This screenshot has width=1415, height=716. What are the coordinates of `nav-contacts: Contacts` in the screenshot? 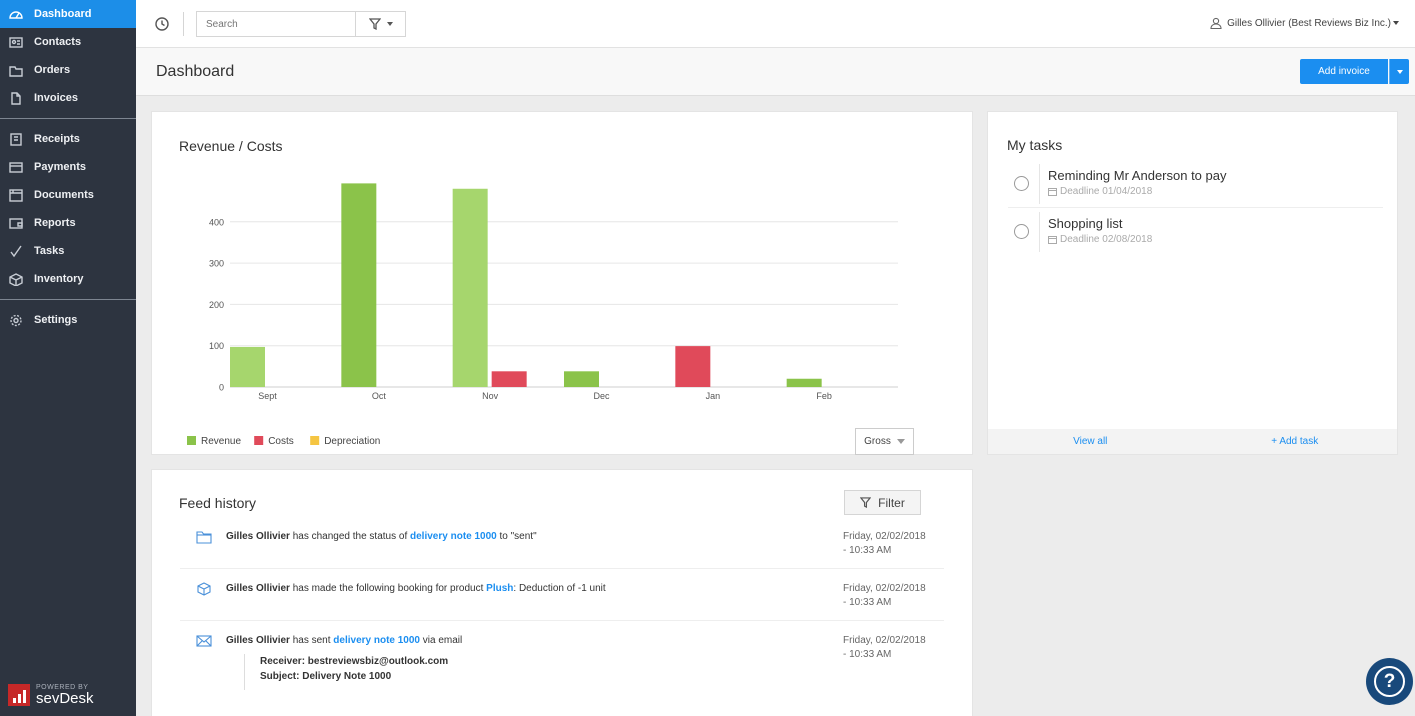 It's located at (68, 42).